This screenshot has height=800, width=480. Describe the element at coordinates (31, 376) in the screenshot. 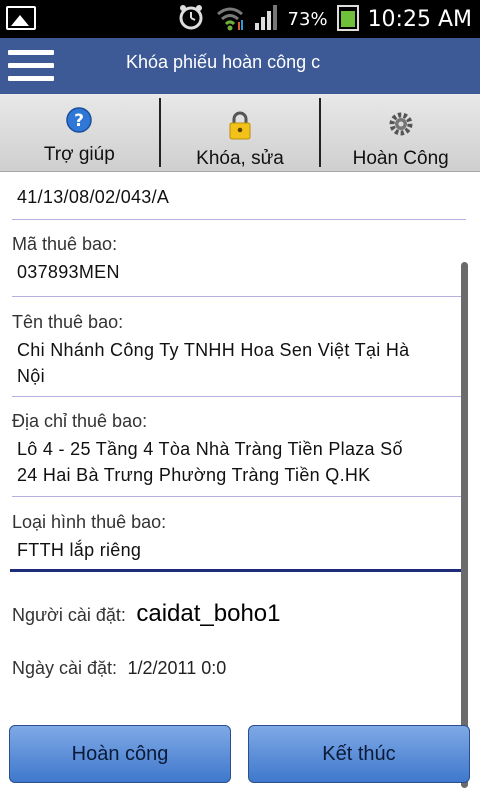

I see `subscriber-name-line2: Nội` at that location.